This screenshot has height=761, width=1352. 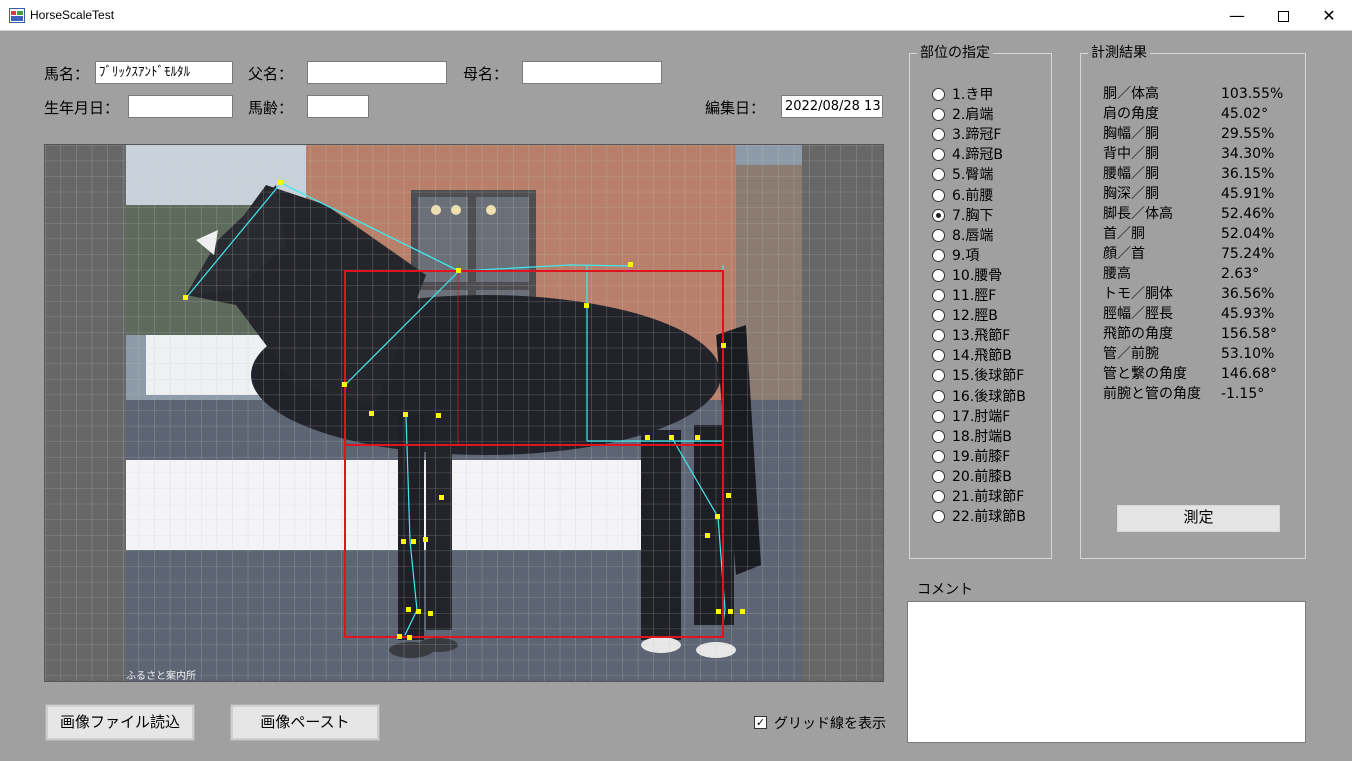 I want to click on result-row: 管／前腕 53.10%, so click(x=1208, y=354).